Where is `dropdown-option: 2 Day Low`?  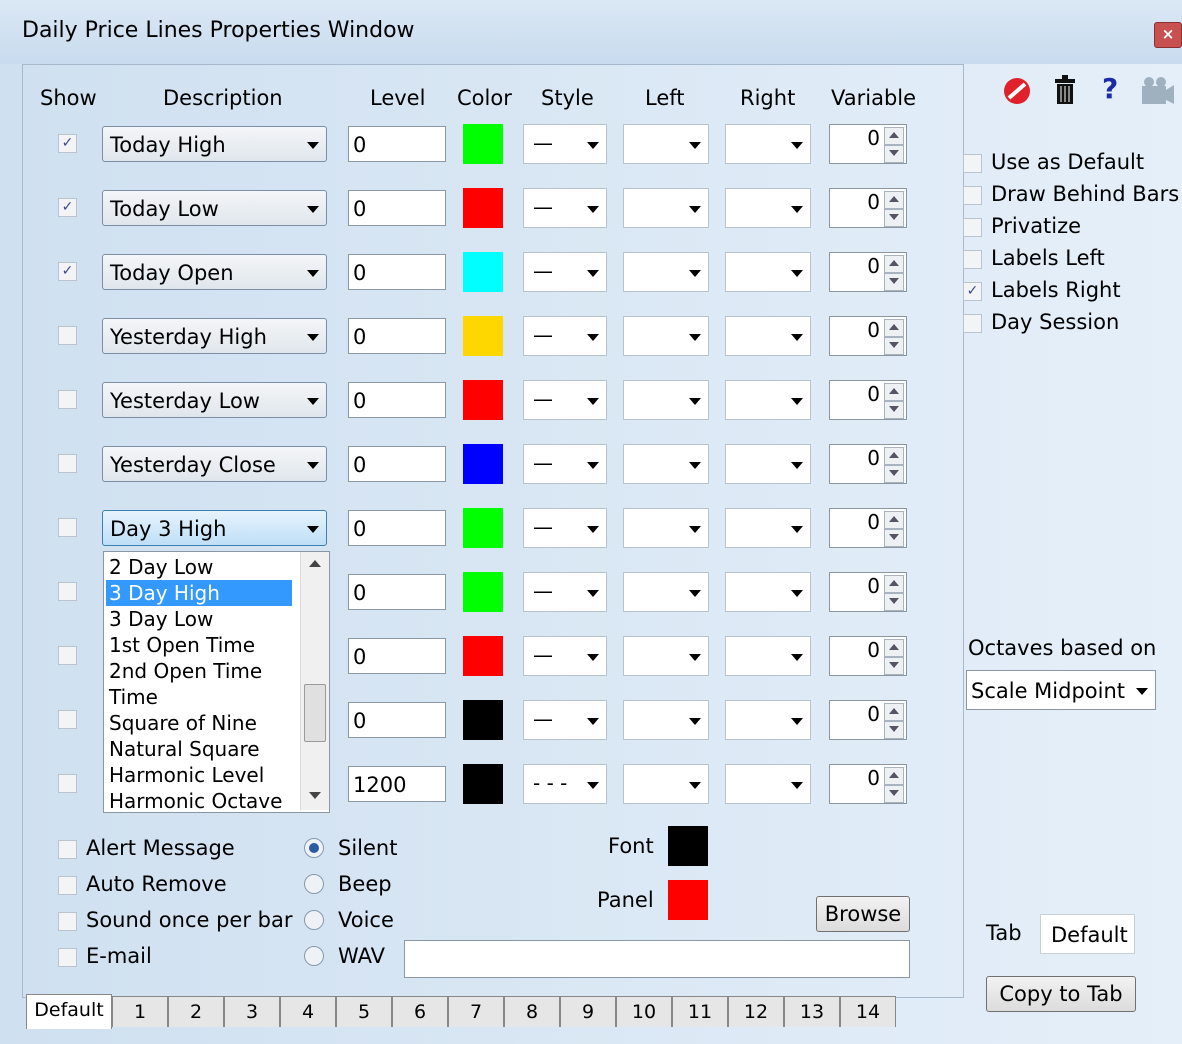 dropdown-option: 2 Day Low is located at coordinates (199, 567).